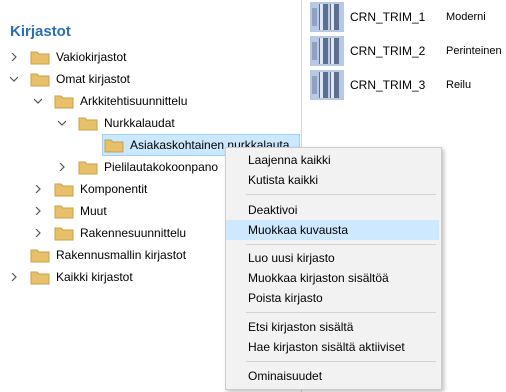 The height and width of the screenshot is (392, 506). Describe the element at coordinates (291, 258) in the screenshot. I see `menu-item-label: Luo uusi kirjasto` at that location.